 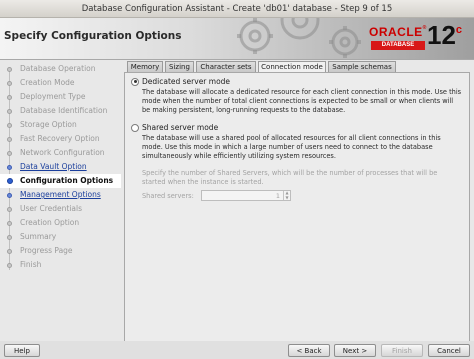 I want to click on oracle-wordmark: ORACLE, so click(x=396, y=32).